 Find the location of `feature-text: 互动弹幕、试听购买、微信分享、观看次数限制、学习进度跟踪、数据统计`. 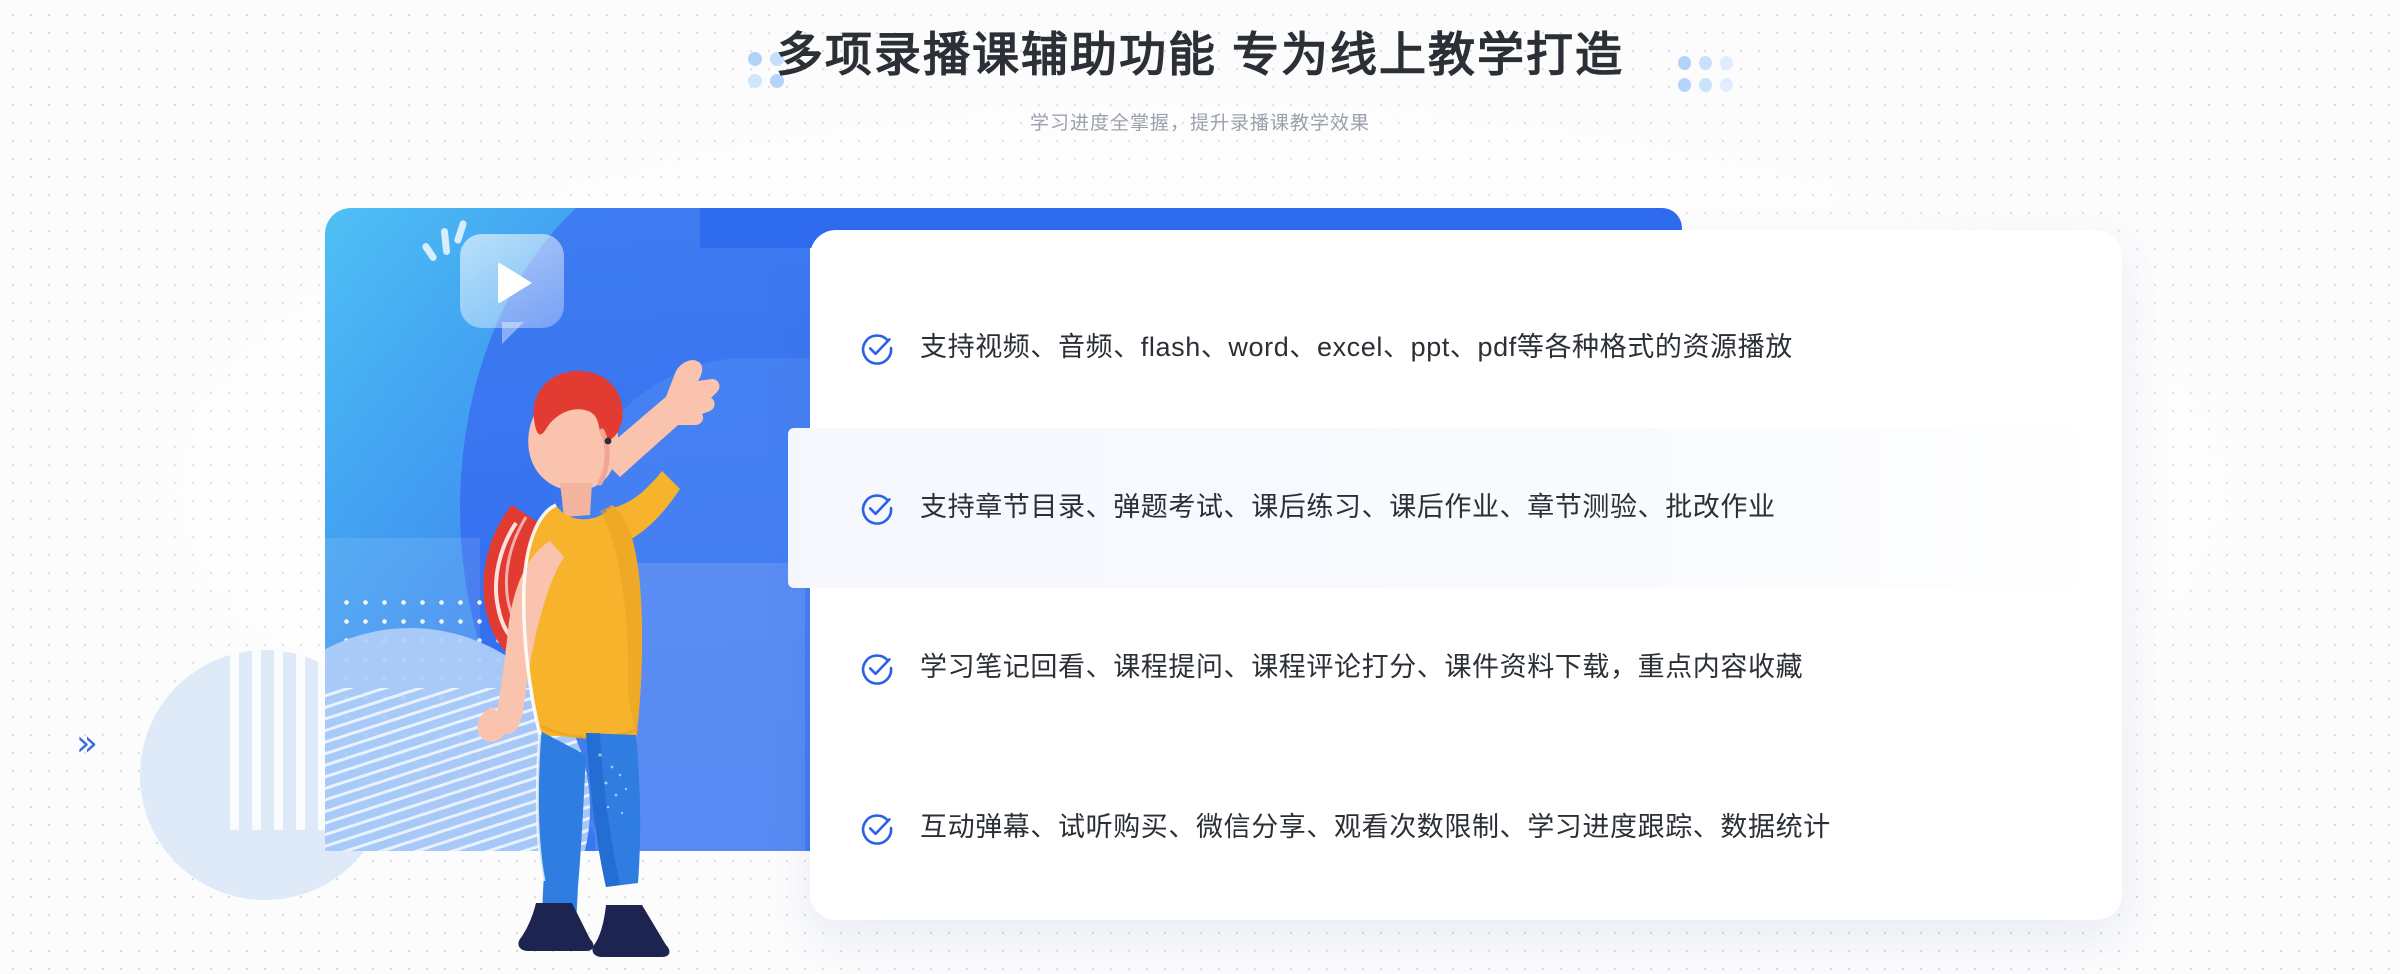

feature-text: 互动弹幕、试听购买、微信分享、观看次数限制、学习进度跟踪、数据统计 is located at coordinates (1375, 827).